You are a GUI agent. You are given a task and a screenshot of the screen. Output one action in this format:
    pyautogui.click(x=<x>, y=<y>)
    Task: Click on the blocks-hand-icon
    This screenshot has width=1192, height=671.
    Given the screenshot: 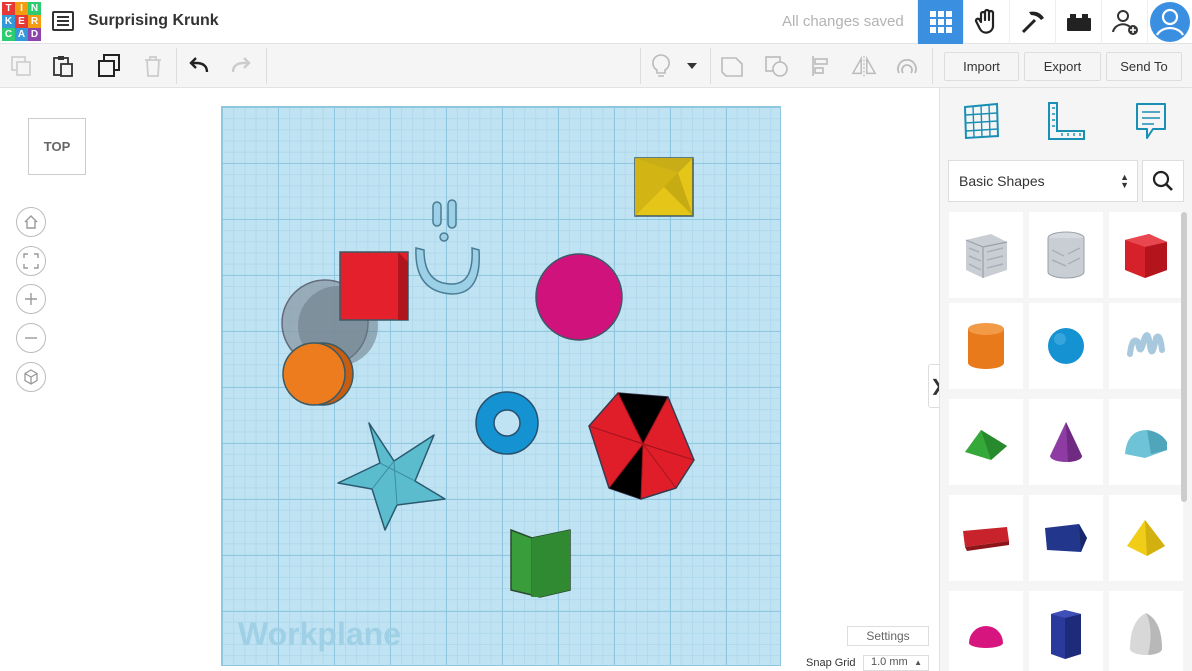 What is the action you would take?
    pyautogui.click(x=984, y=21)
    